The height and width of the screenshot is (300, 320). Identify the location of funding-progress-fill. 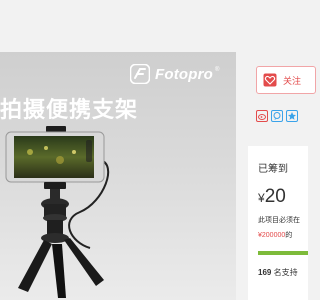
(283, 253).